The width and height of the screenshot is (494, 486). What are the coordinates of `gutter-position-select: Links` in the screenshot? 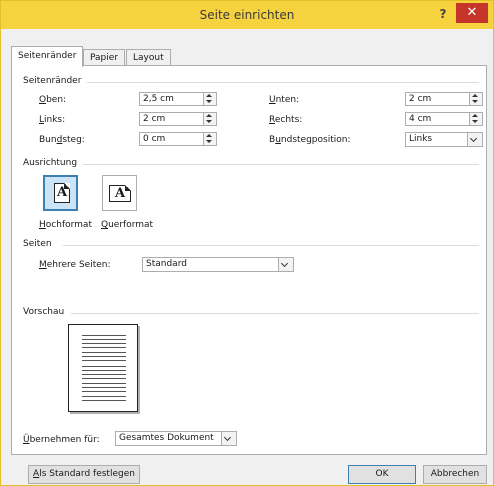 It's located at (444, 139).